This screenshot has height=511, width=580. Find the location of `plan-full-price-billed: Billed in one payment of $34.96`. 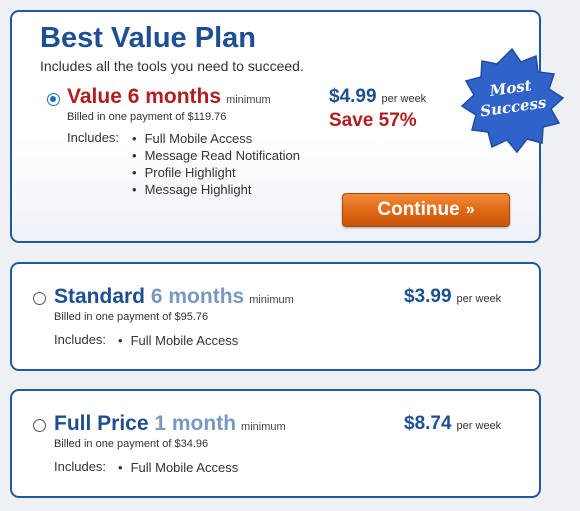

plan-full-price-billed: Billed in one payment of $34.96 is located at coordinates (131, 444).